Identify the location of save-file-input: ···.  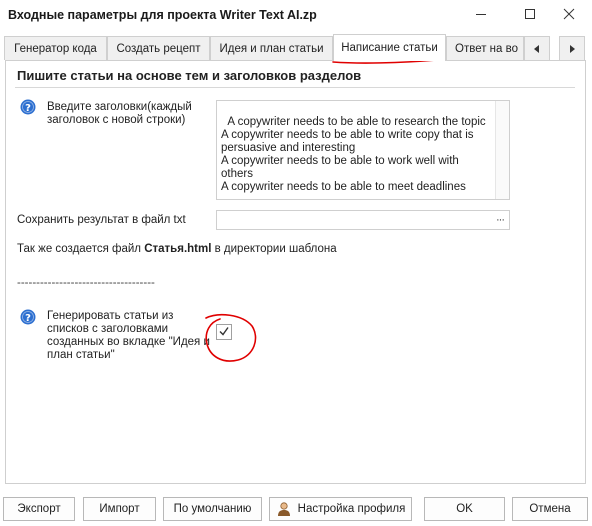
(363, 220).